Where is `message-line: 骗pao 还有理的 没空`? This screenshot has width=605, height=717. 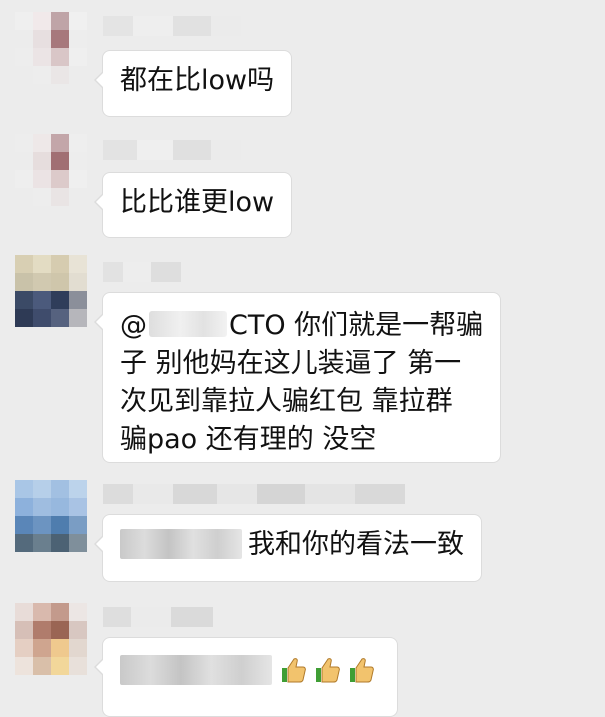
message-line: 骗pao 还有理的 没空 is located at coordinates (248, 439).